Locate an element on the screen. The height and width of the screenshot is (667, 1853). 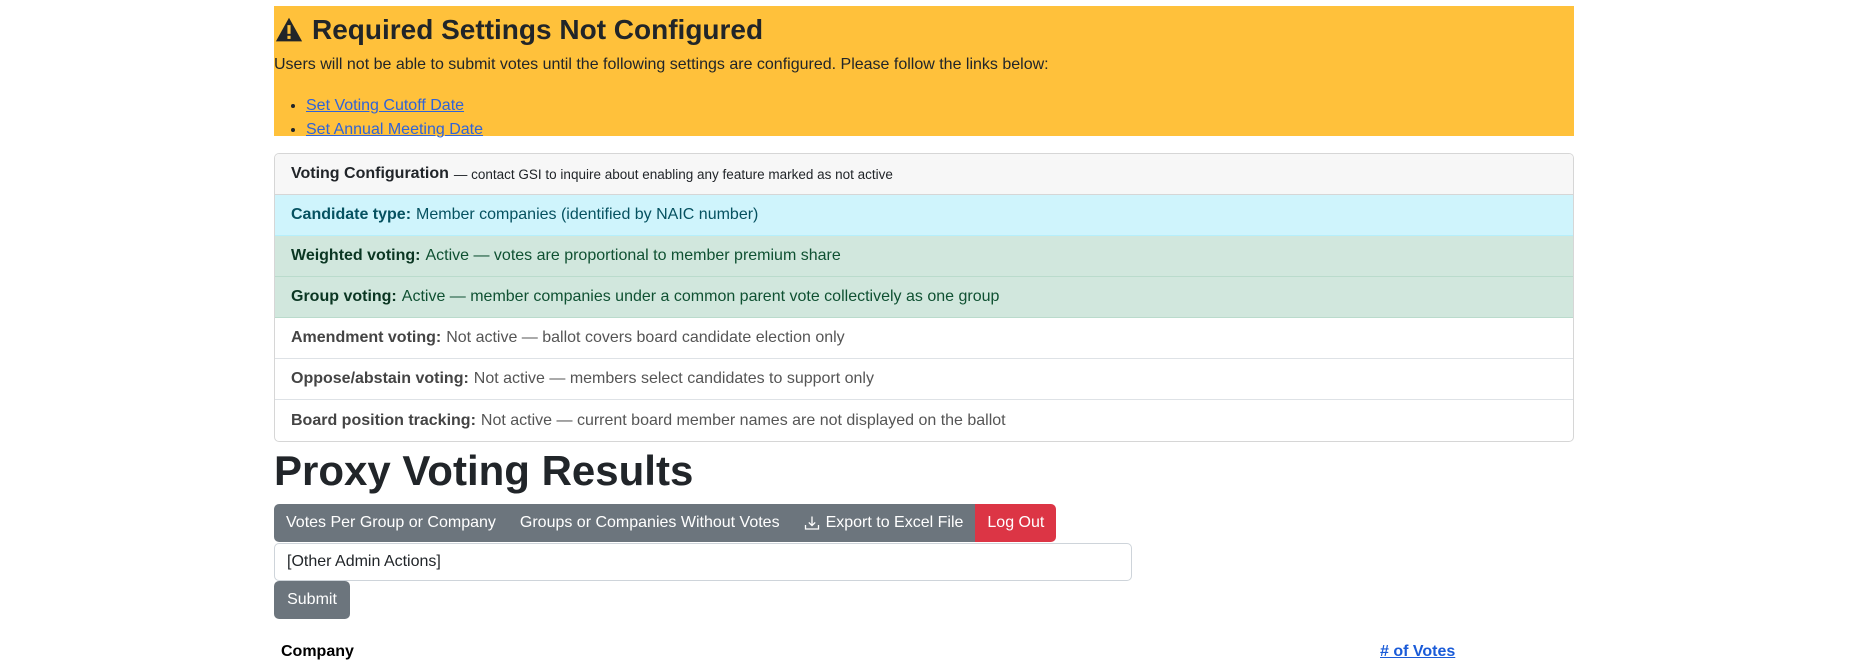
votes-per-group-button: Votes Per Group or Company is located at coordinates (391, 523).